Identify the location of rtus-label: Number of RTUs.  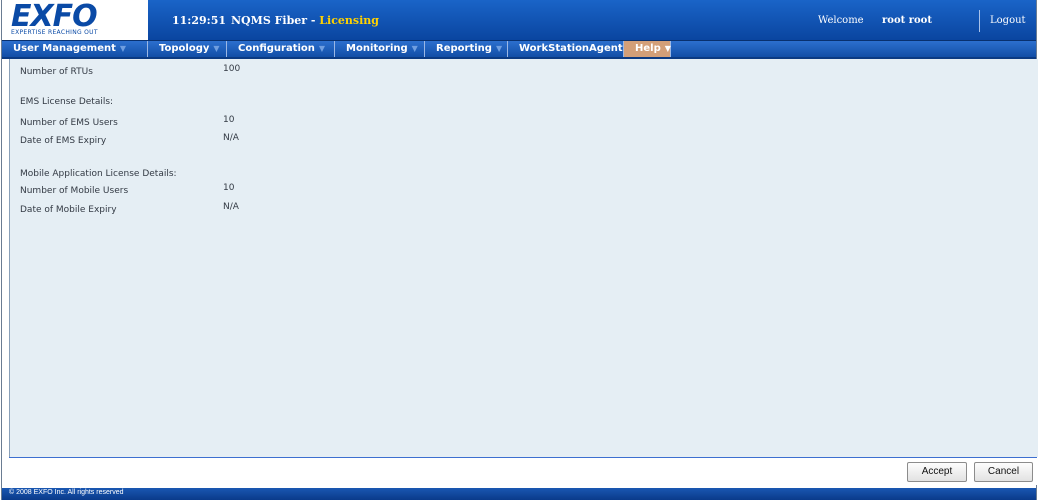
(56, 72).